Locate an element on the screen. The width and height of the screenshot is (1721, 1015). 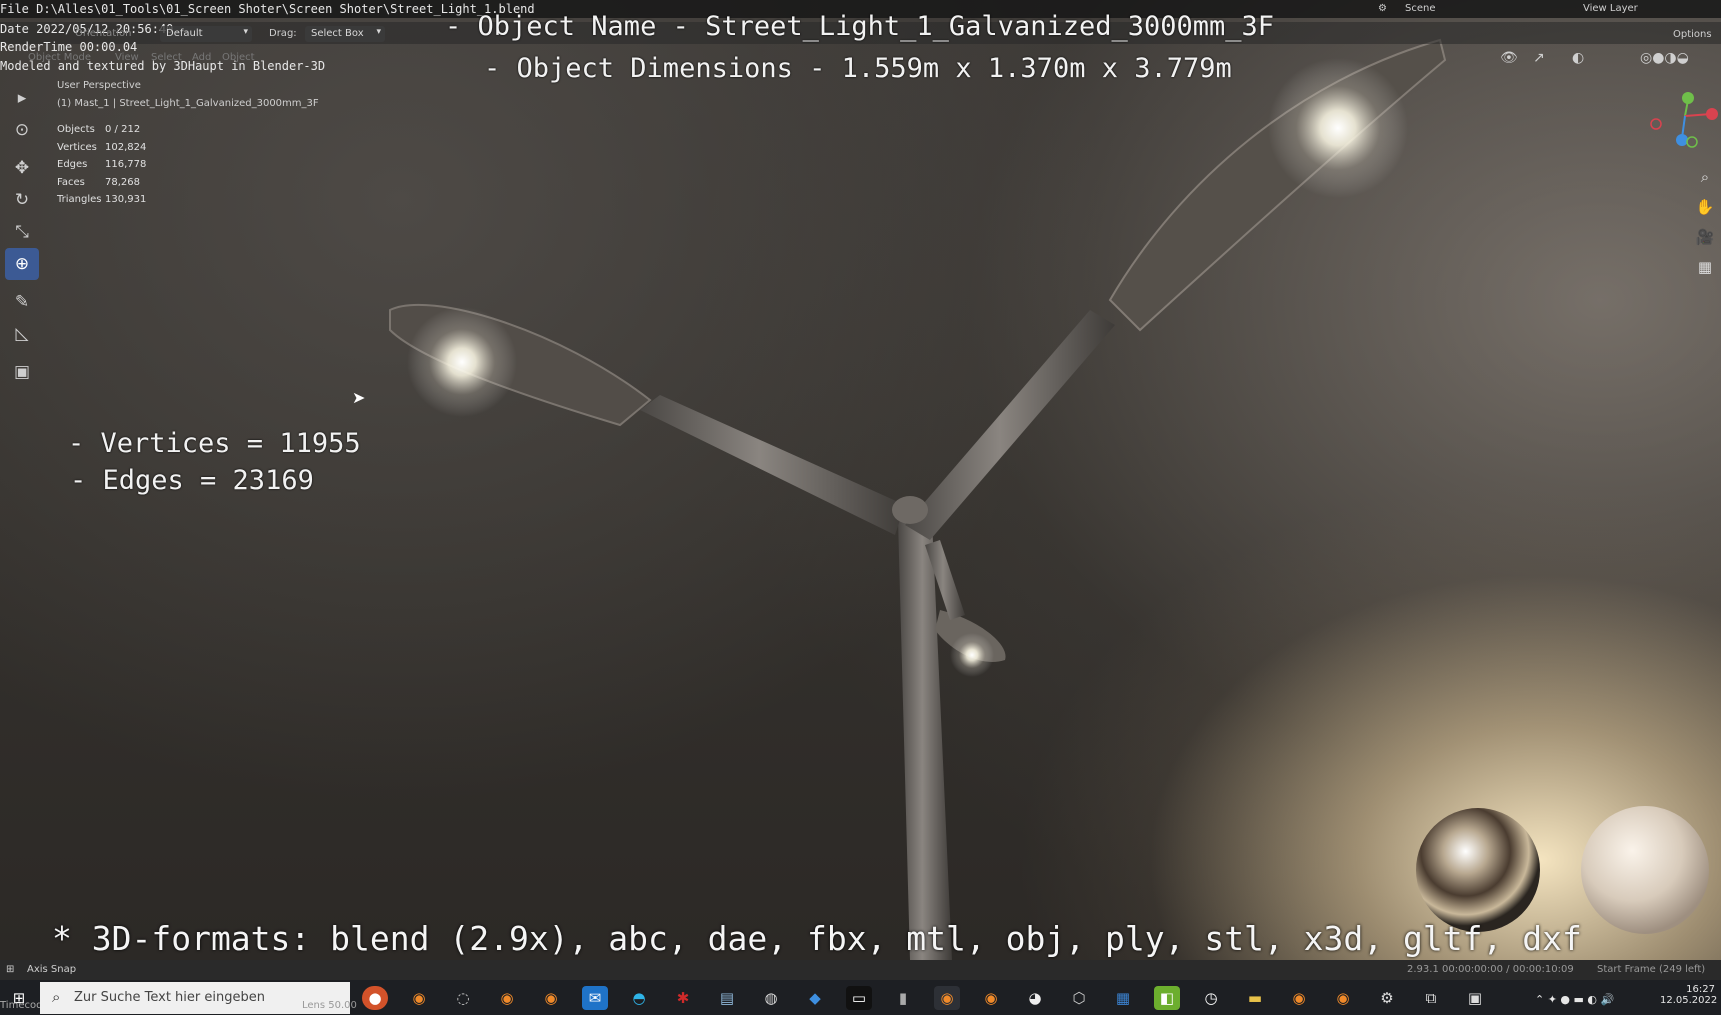
rotate-tool: ↻ is located at coordinates (22, 200).